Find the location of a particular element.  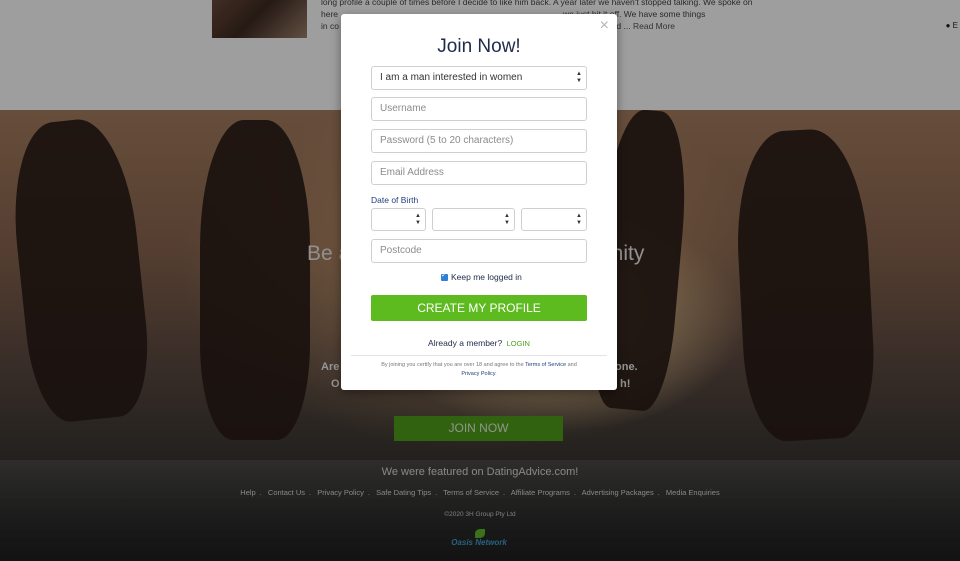

modal-title: Join Now! is located at coordinates (479, 46).